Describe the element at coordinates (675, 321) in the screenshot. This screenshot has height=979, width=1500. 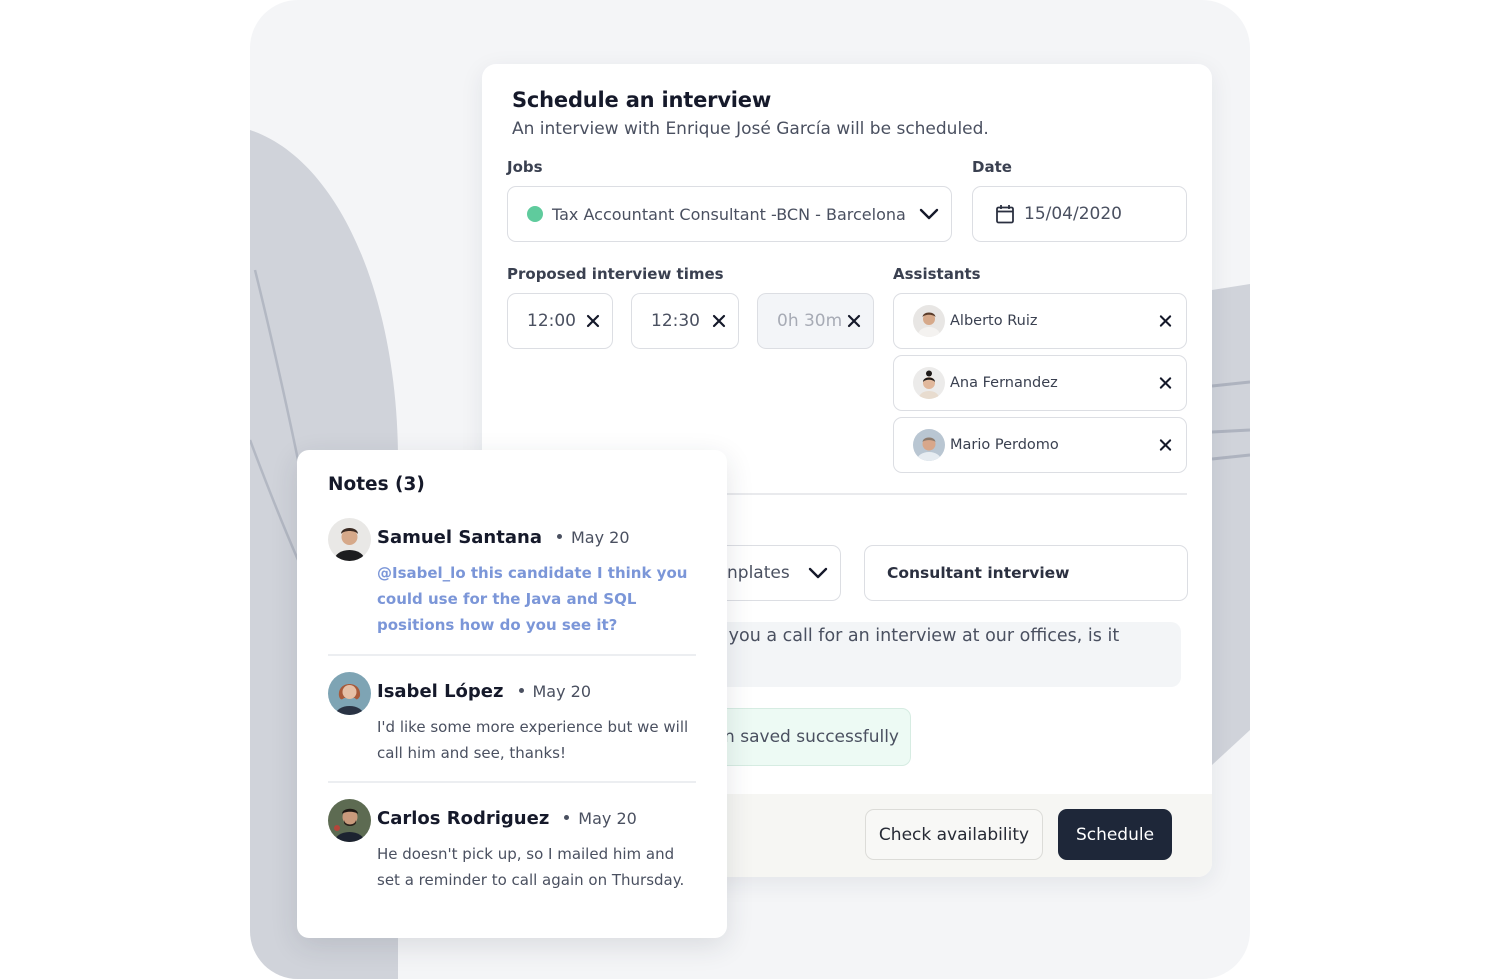
I see `end-time-value: 12:30` at that location.